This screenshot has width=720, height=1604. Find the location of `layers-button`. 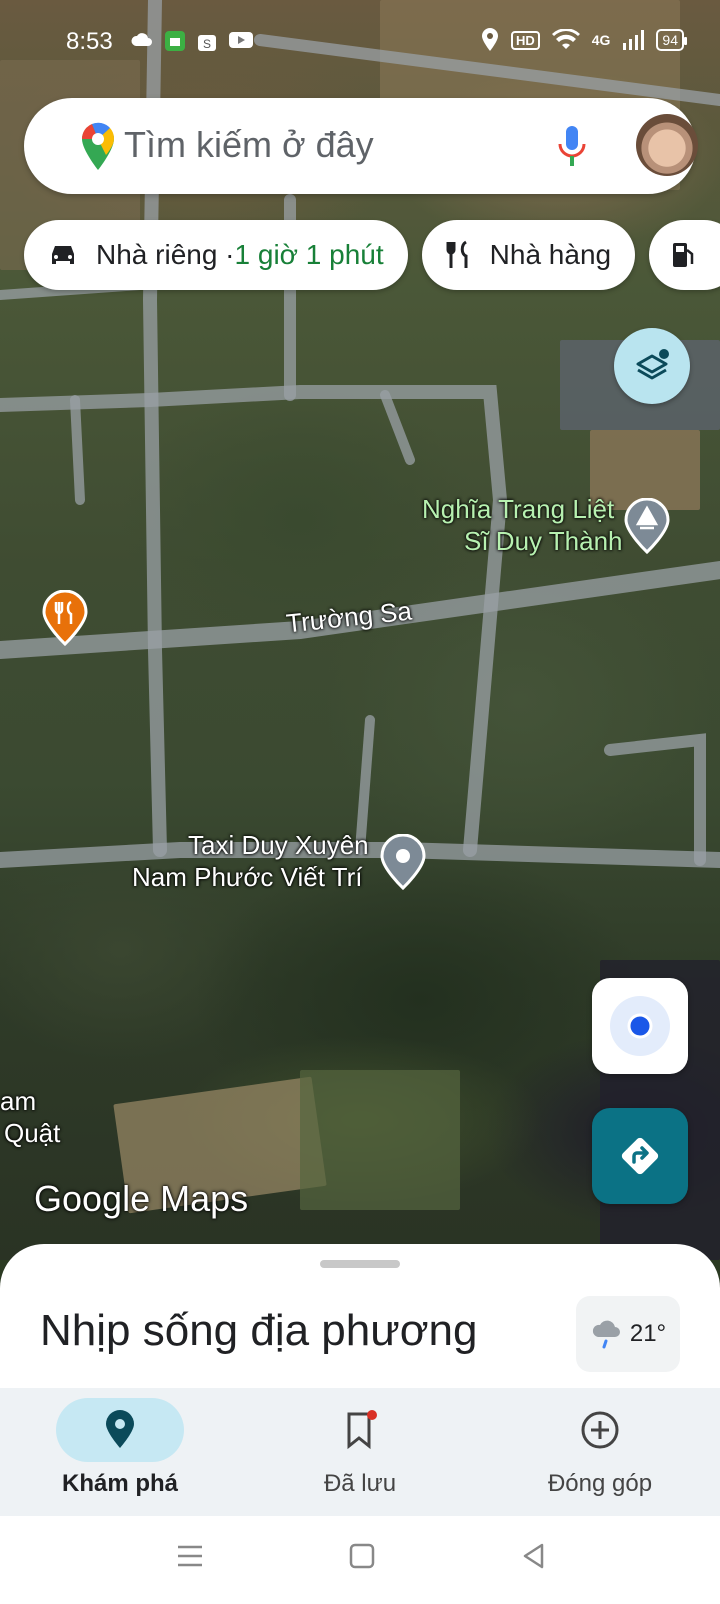

layers-button is located at coordinates (652, 366).